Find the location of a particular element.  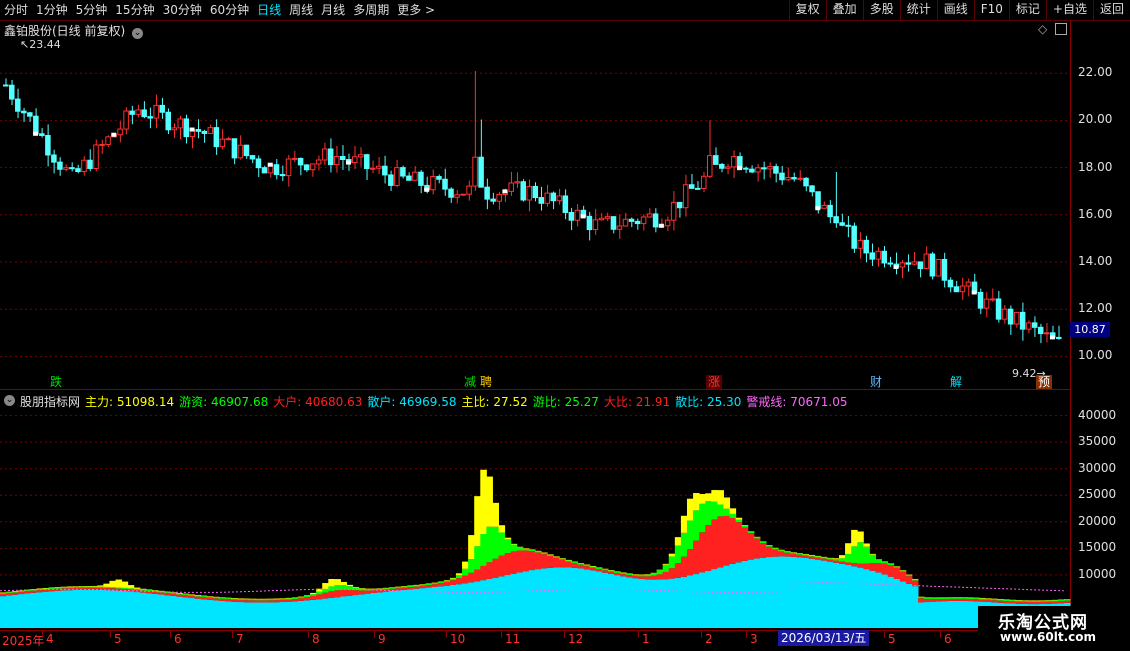

month-label: 8 is located at coordinates (316, 639).